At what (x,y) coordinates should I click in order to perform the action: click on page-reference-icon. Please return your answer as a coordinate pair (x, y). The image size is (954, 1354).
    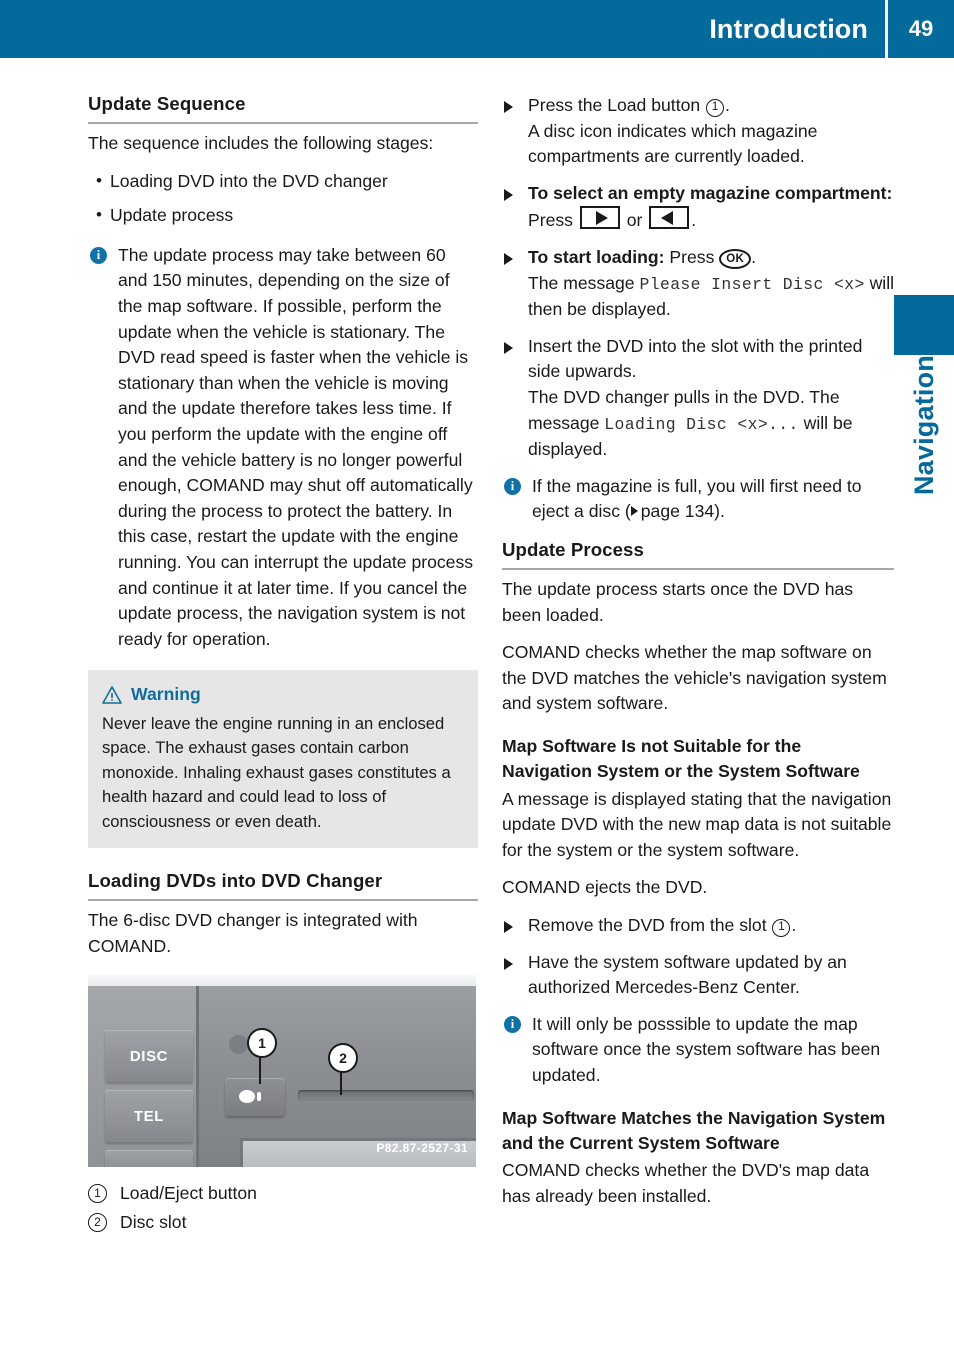
    Looking at the image, I should click on (634, 511).